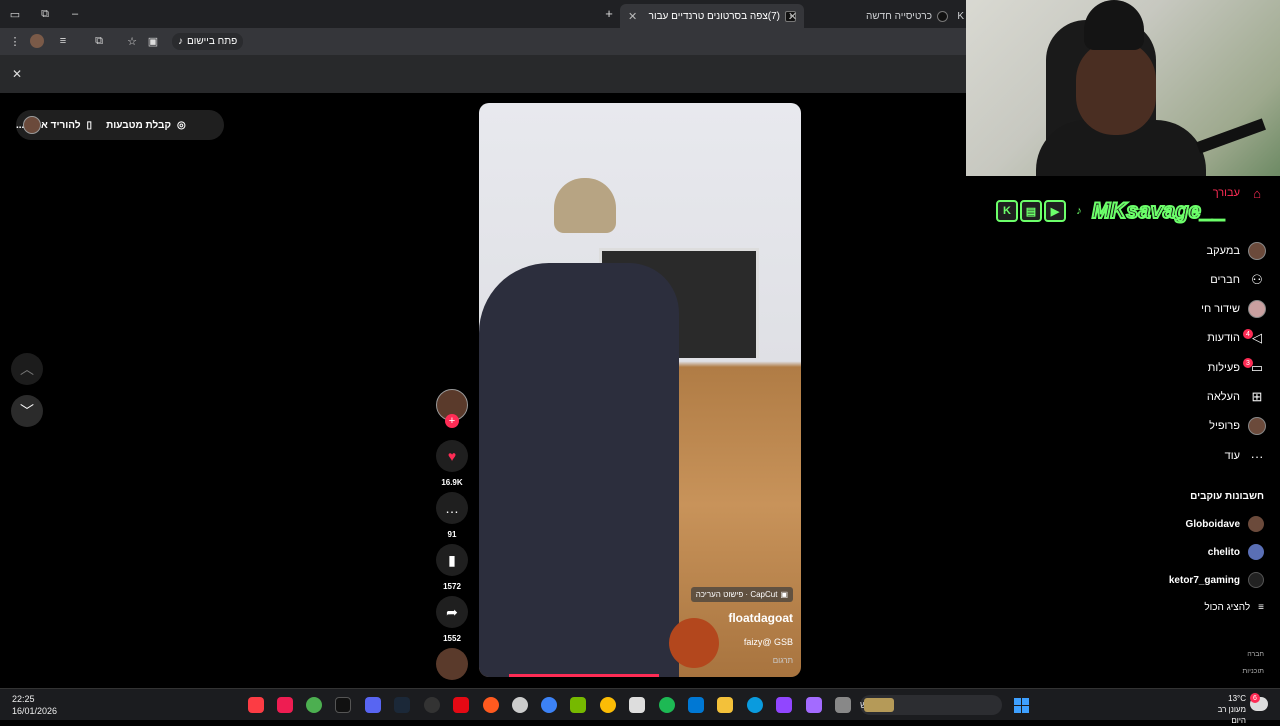  I want to click on video-progress-bar, so click(584, 675).